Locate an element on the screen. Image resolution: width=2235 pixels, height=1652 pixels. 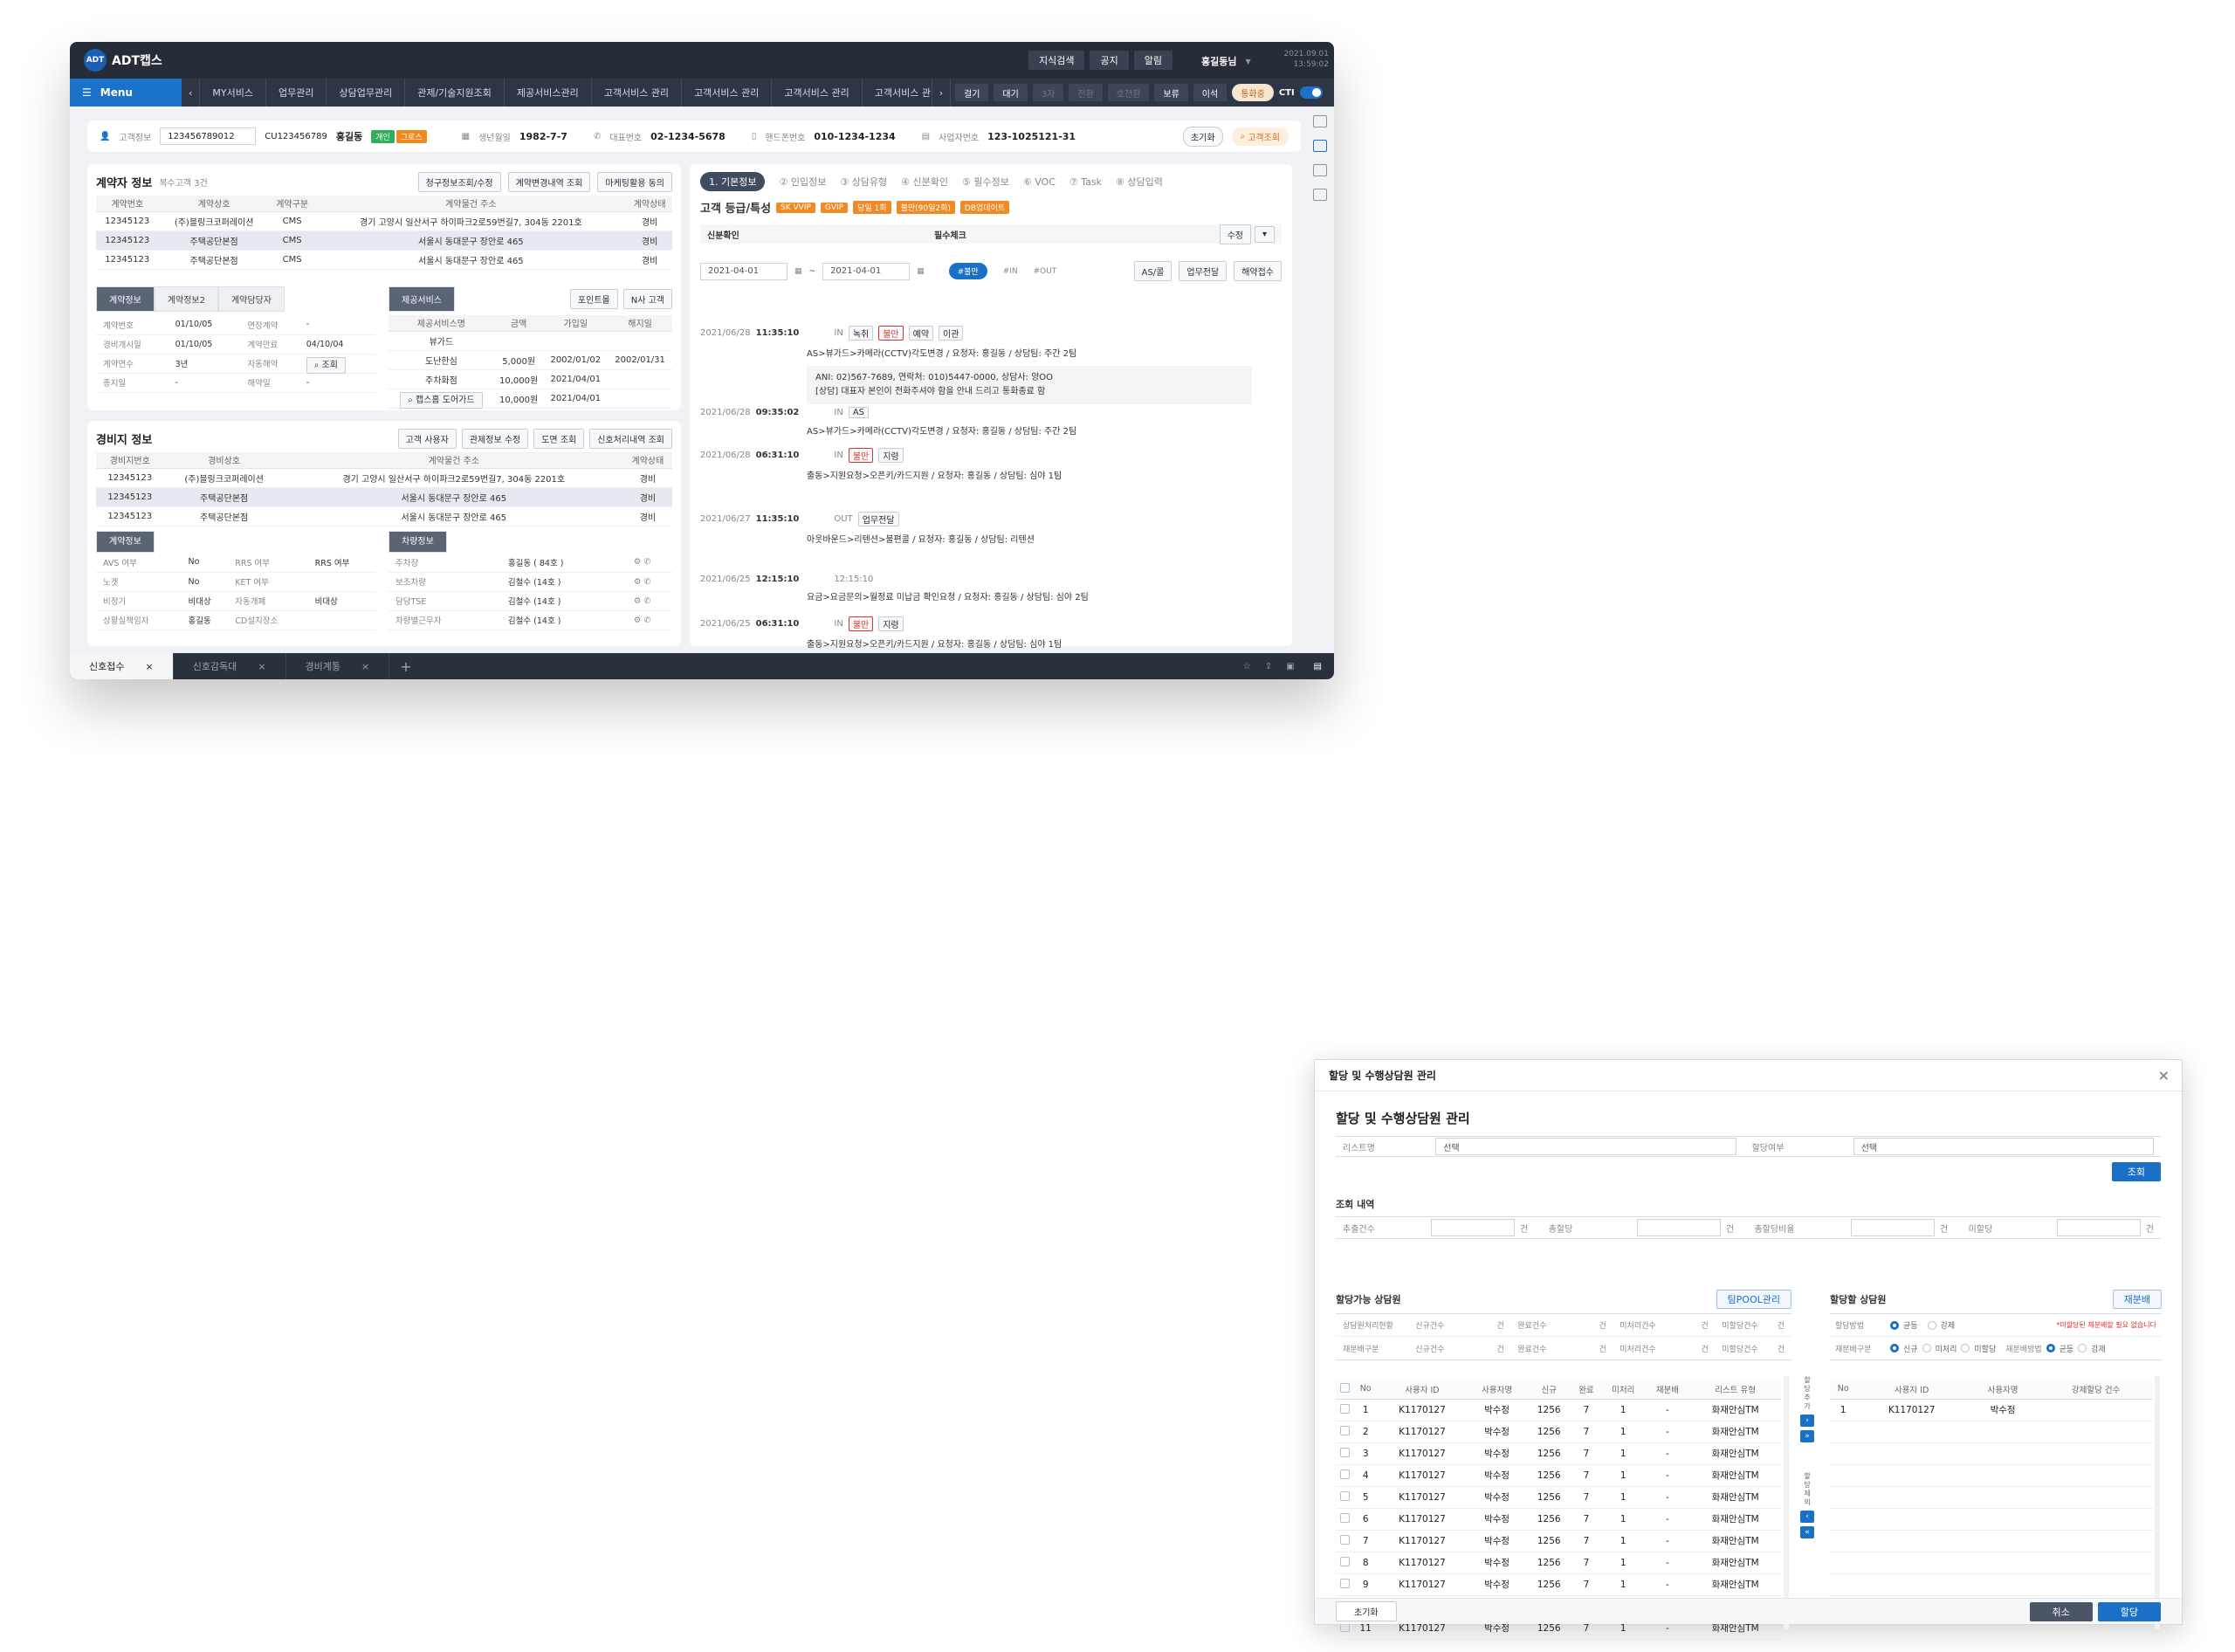
remove-all-icon: « is located at coordinates (1807, 1532).